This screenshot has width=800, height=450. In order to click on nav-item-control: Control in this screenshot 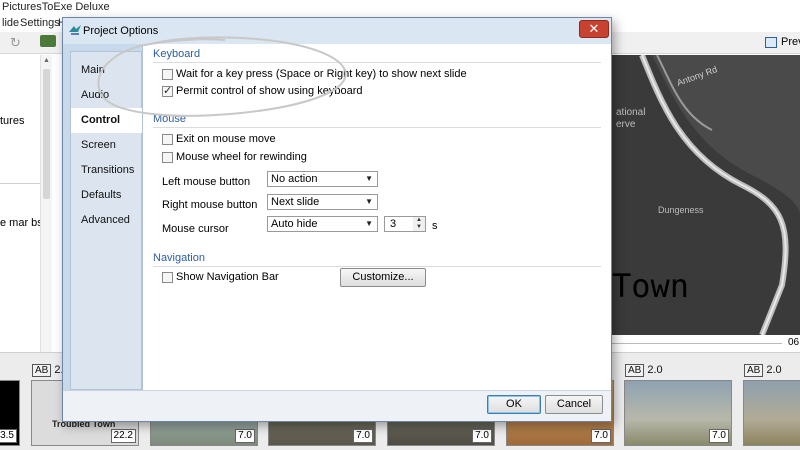, I will do `click(107, 120)`.